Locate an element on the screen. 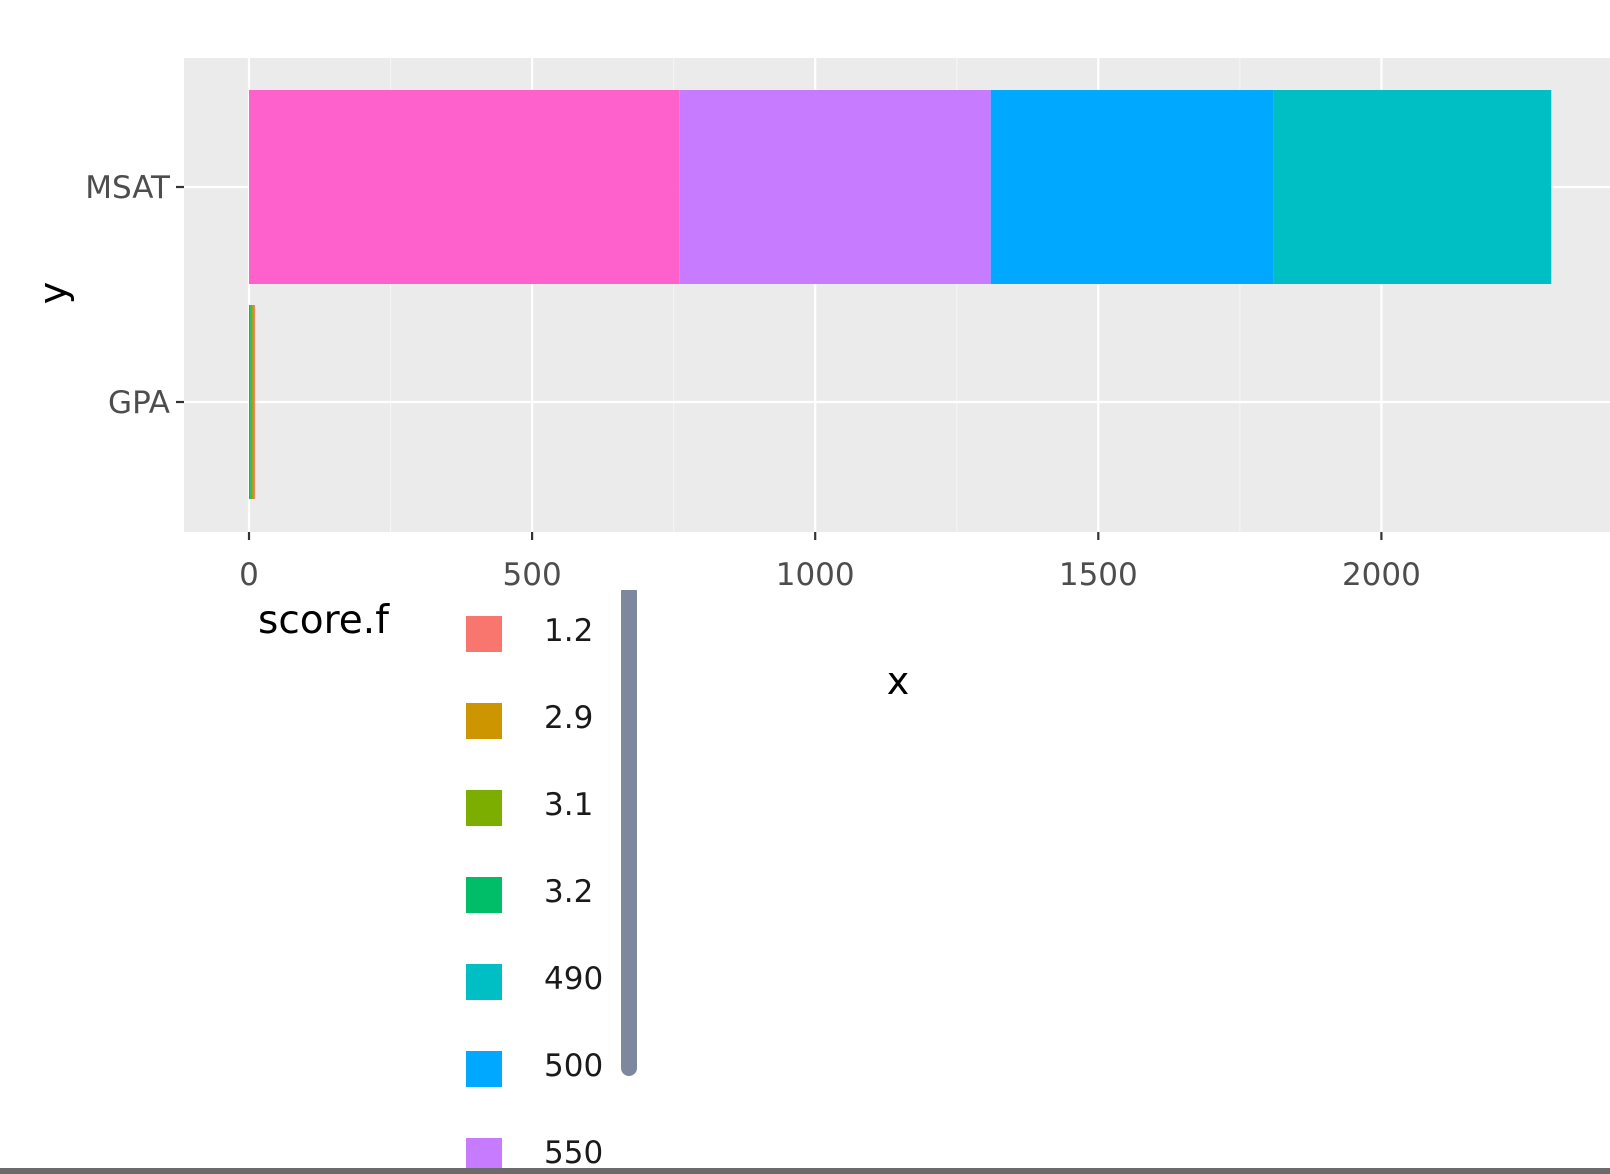  legend-label: 3.2 is located at coordinates (569, 892).